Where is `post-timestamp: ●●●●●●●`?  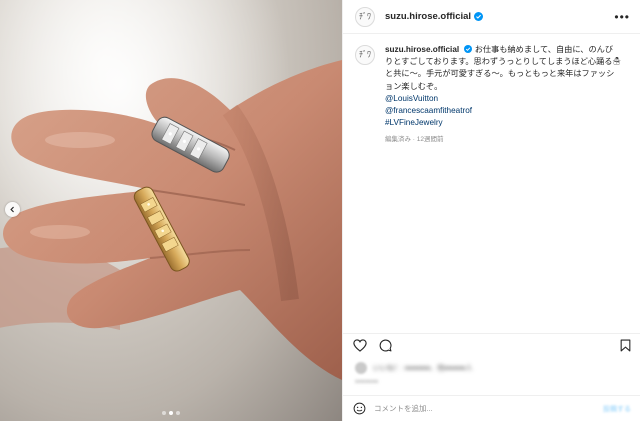
post-timestamp: ●●●●●●● is located at coordinates (367, 382).